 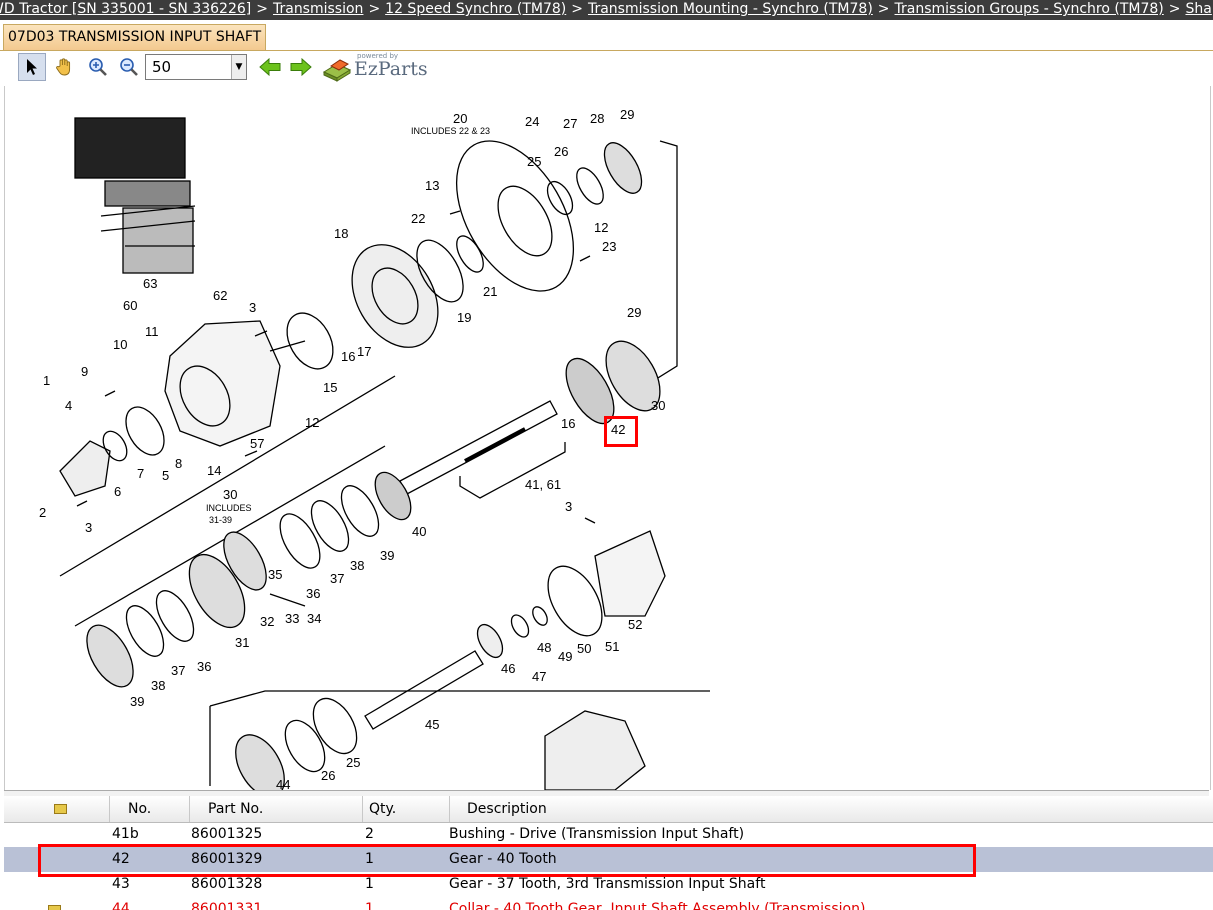 What do you see at coordinates (46, 380) in the screenshot?
I see `callout-label: 1` at bounding box center [46, 380].